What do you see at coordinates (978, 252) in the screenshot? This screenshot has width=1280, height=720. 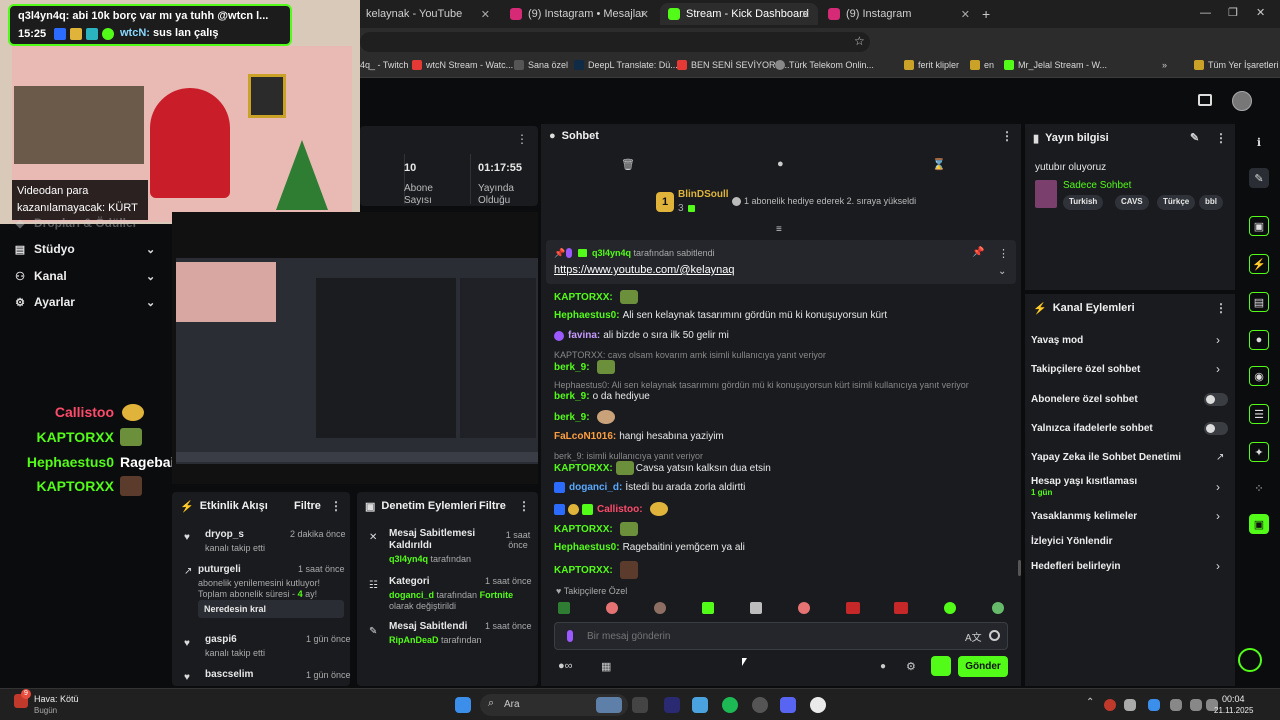 I see `unpin-icon: 📌` at bounding box center [978, 252].